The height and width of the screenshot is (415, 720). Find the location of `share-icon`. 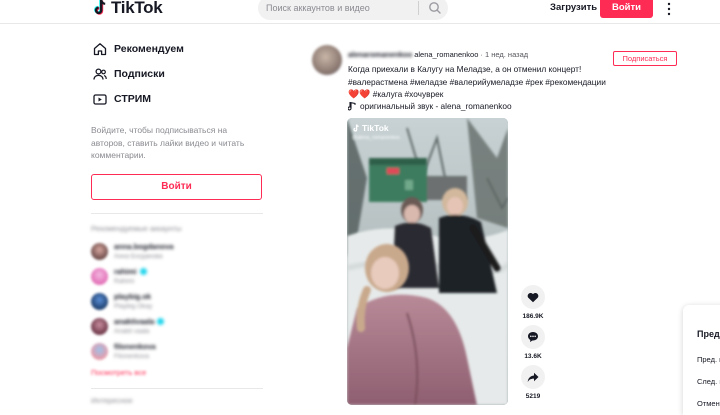

share-icon is located at coordinates (533, 377).